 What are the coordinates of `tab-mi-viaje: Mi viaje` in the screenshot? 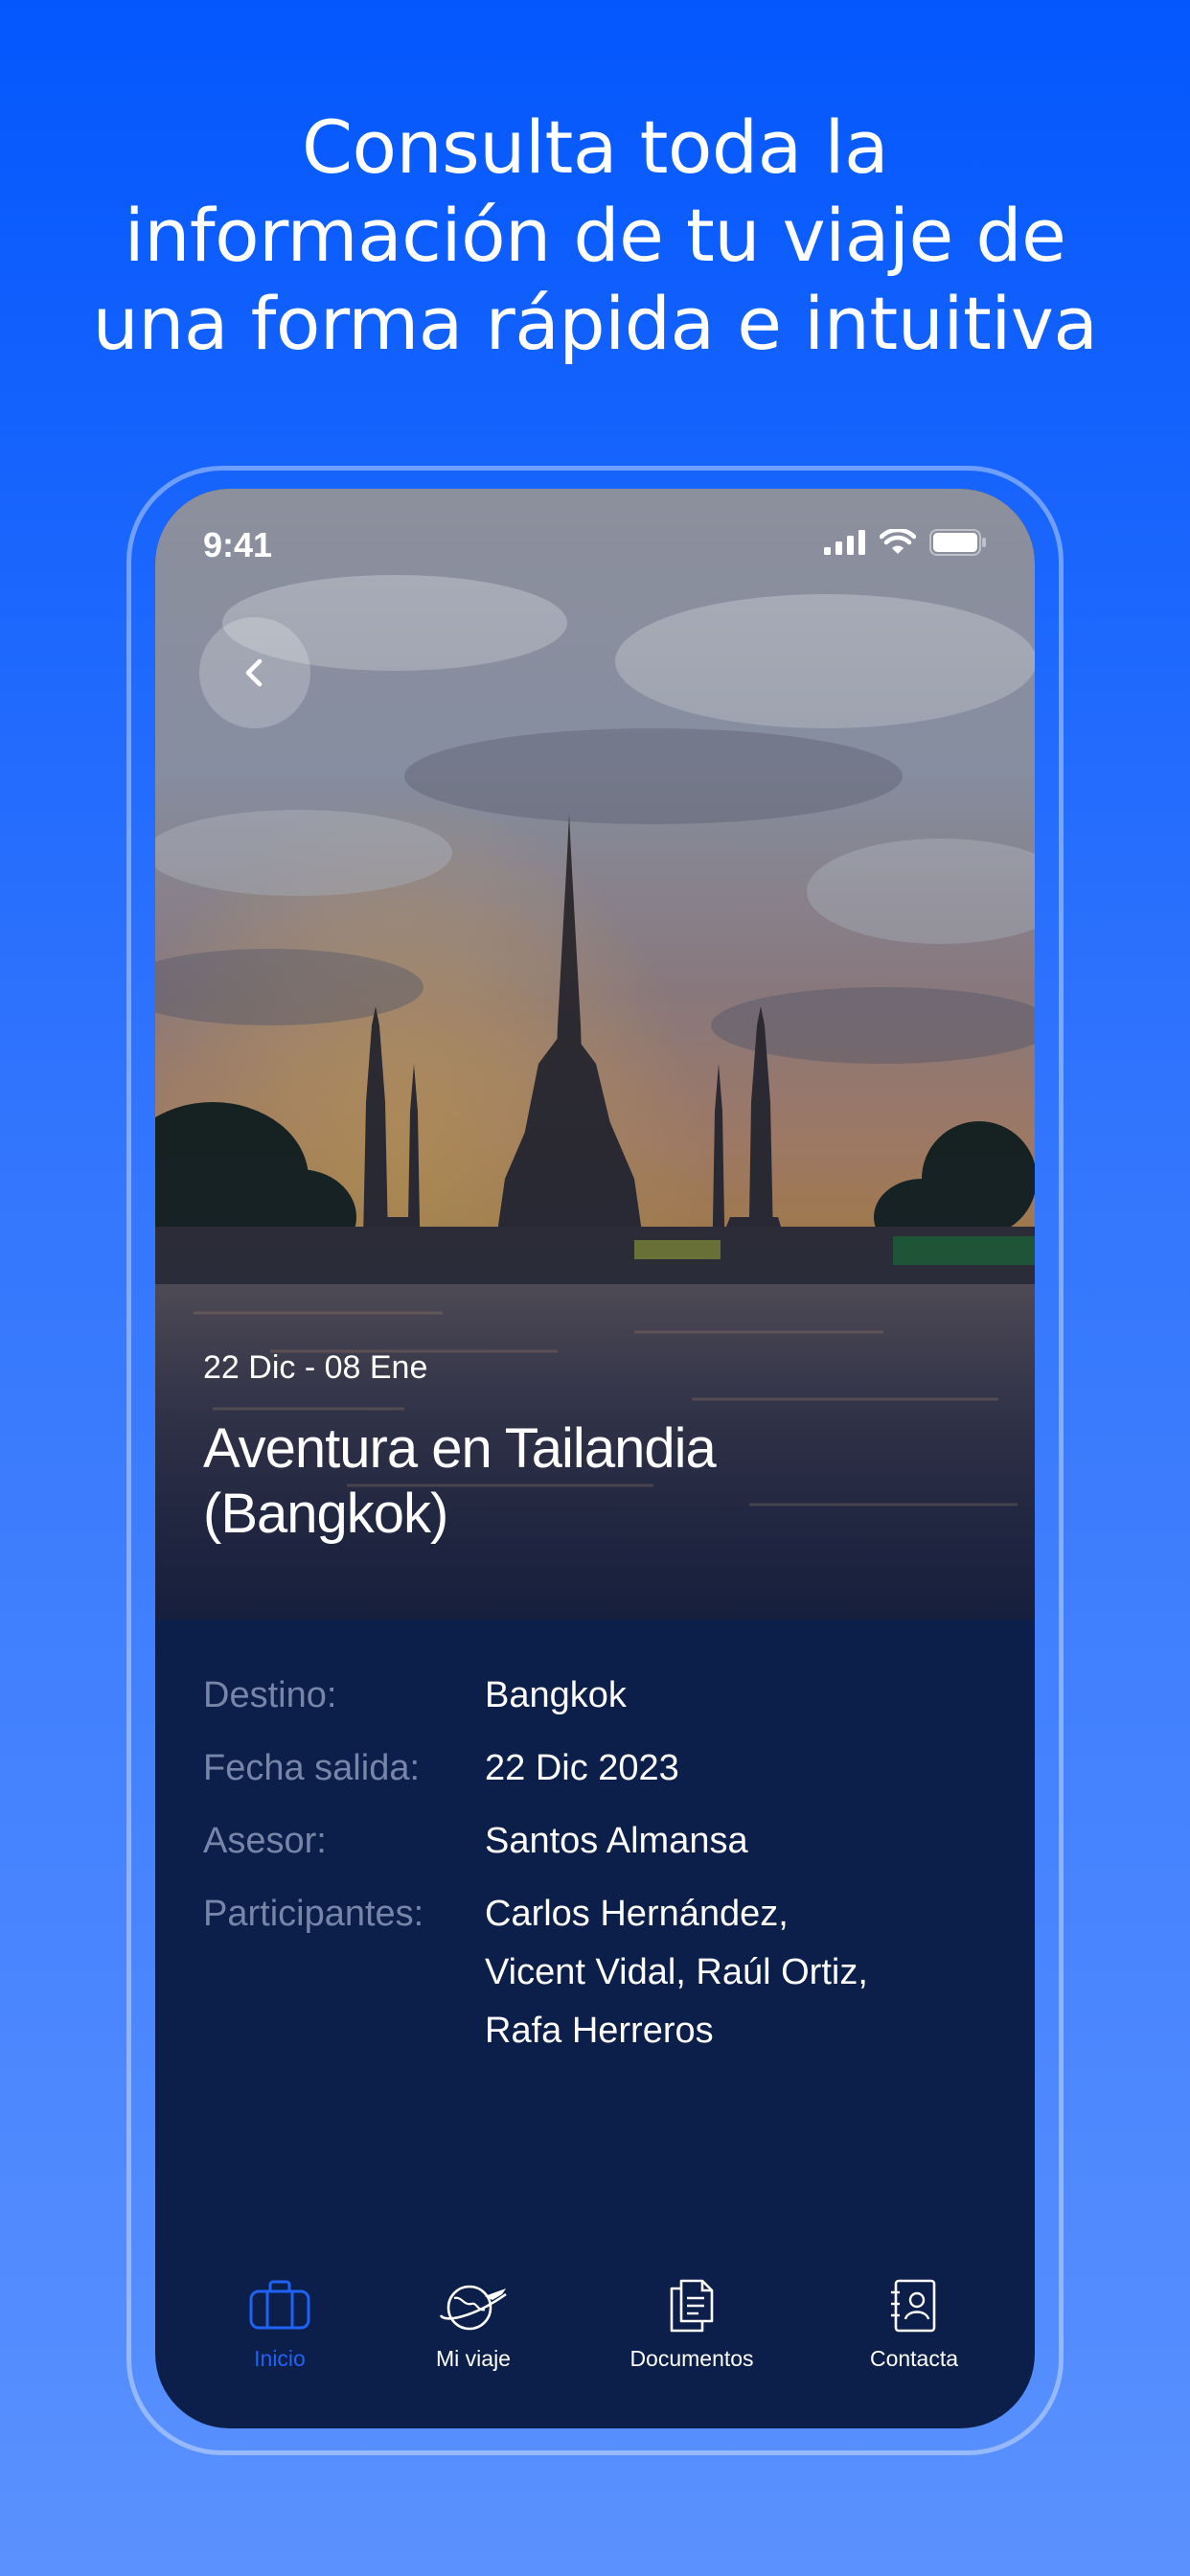 It's located at (473, 2323).